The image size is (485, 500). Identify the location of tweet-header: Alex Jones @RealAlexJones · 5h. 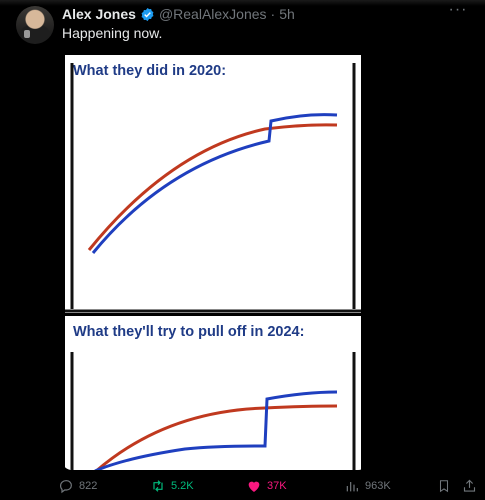
(178, 14).